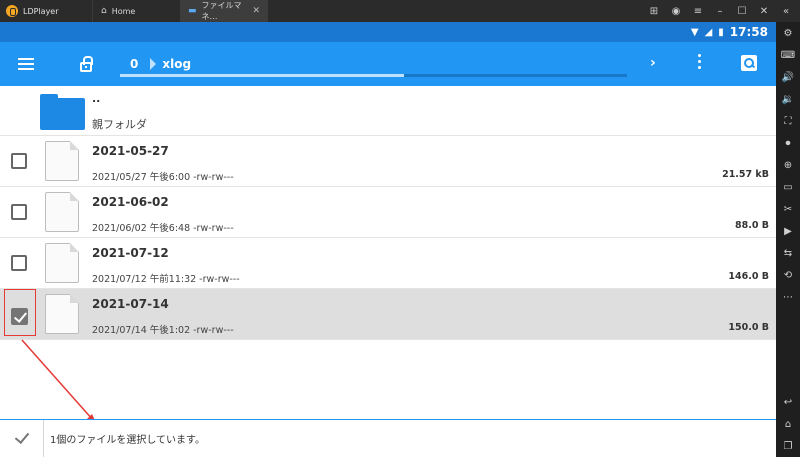 The width and height of the screenshot is (800, 457). Describe the element at coordinates (788, 275) in the screenshot. I see `rotate-icon: ⟲` at that location.